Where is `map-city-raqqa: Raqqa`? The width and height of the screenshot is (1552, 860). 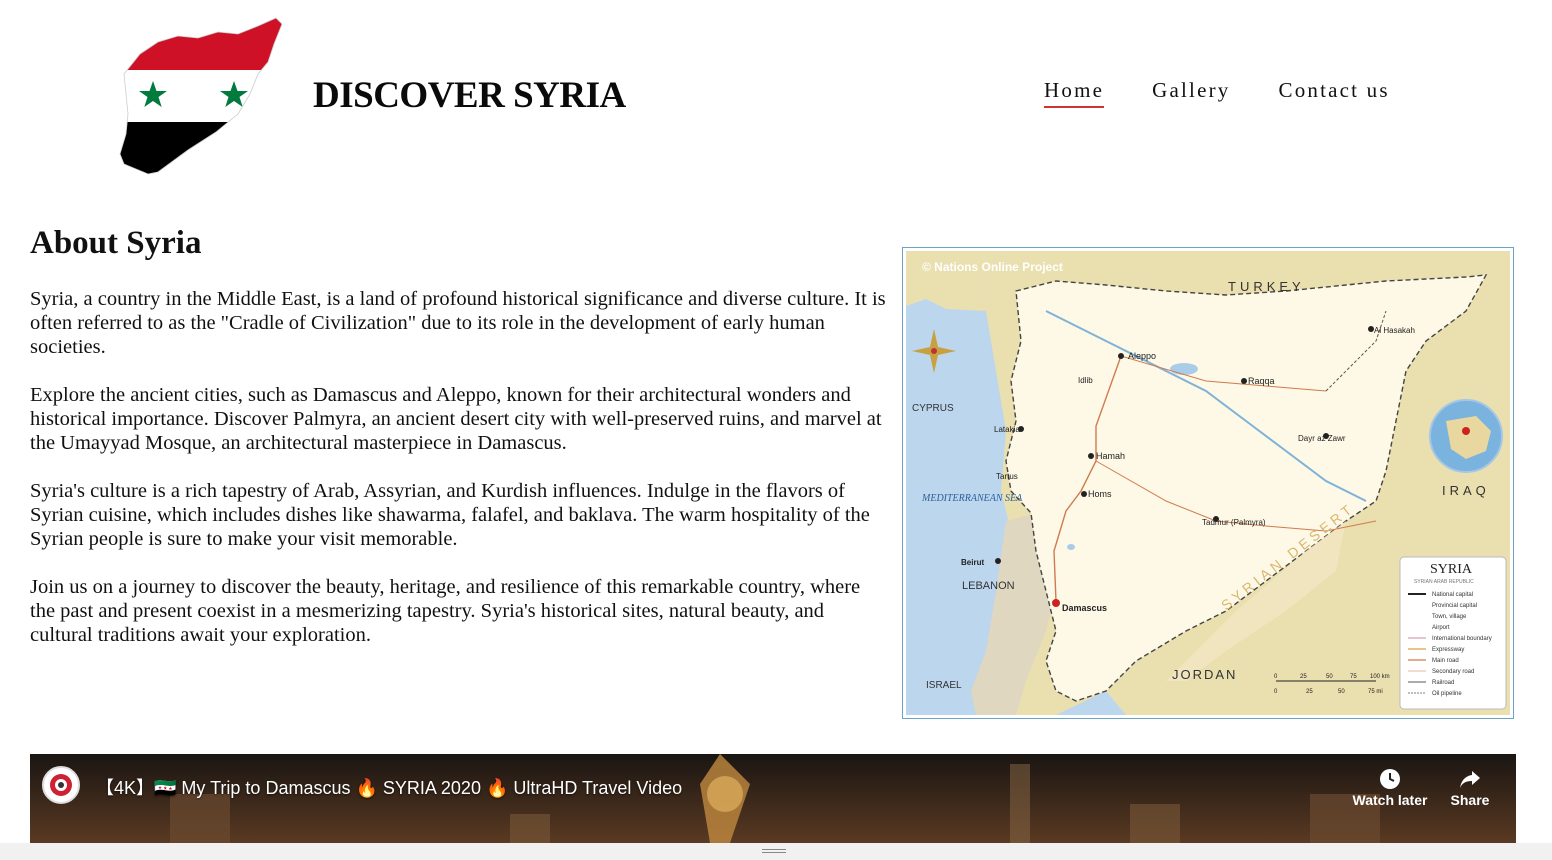
map-city-raqqa: Raqqa is located at coordinates (1261, 381).